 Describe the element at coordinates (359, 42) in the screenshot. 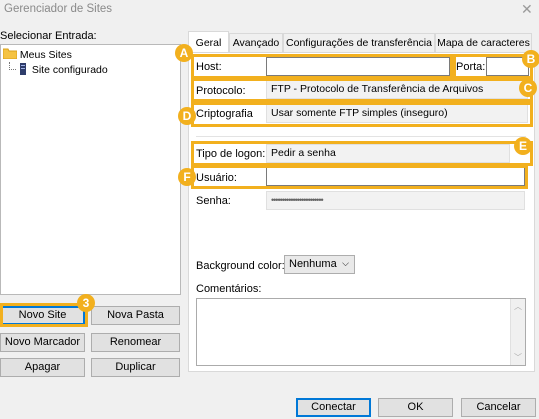

I see `tab-transfer-settings: Configurações de transferência` at that location.